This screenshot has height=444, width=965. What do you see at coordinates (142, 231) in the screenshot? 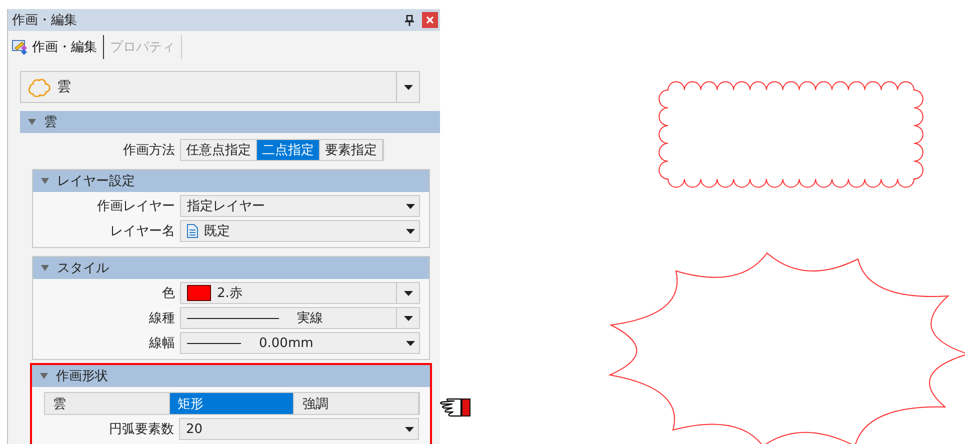
I see `field-label: レイヤー名` at bounding box center [142, 231].